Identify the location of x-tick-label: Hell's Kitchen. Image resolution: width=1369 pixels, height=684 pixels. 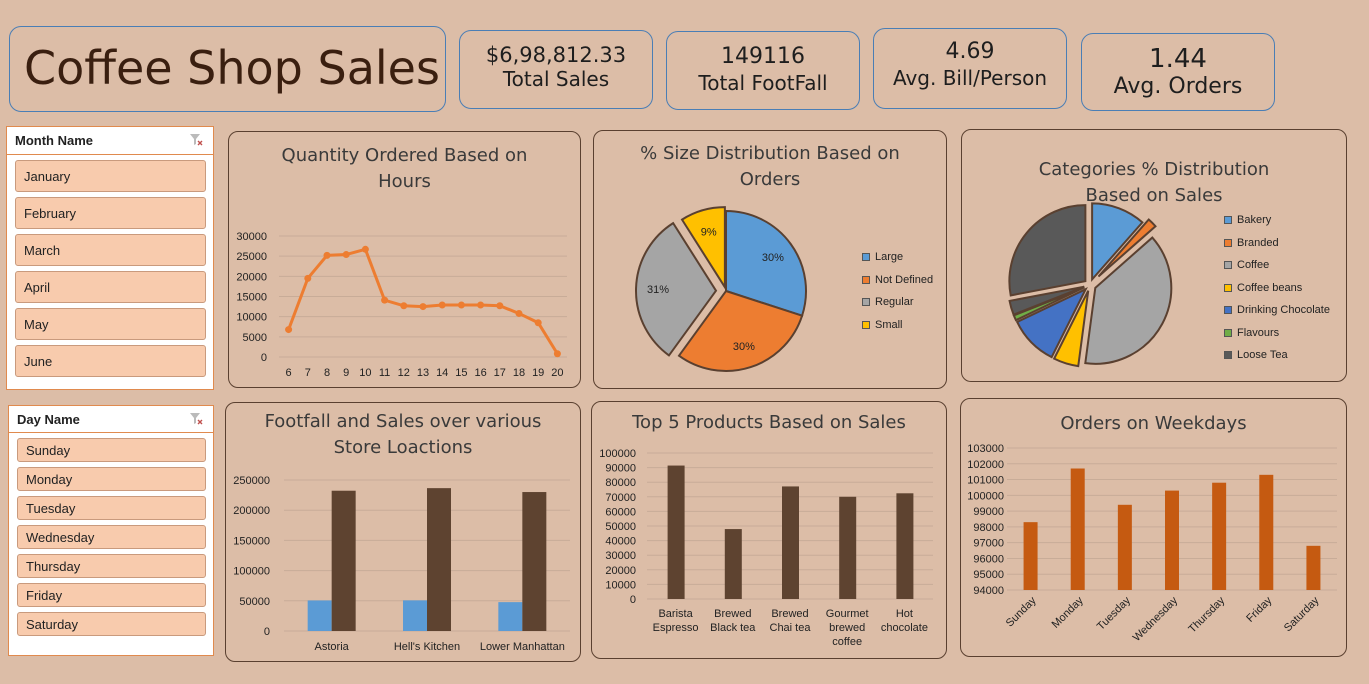
(427, 647).